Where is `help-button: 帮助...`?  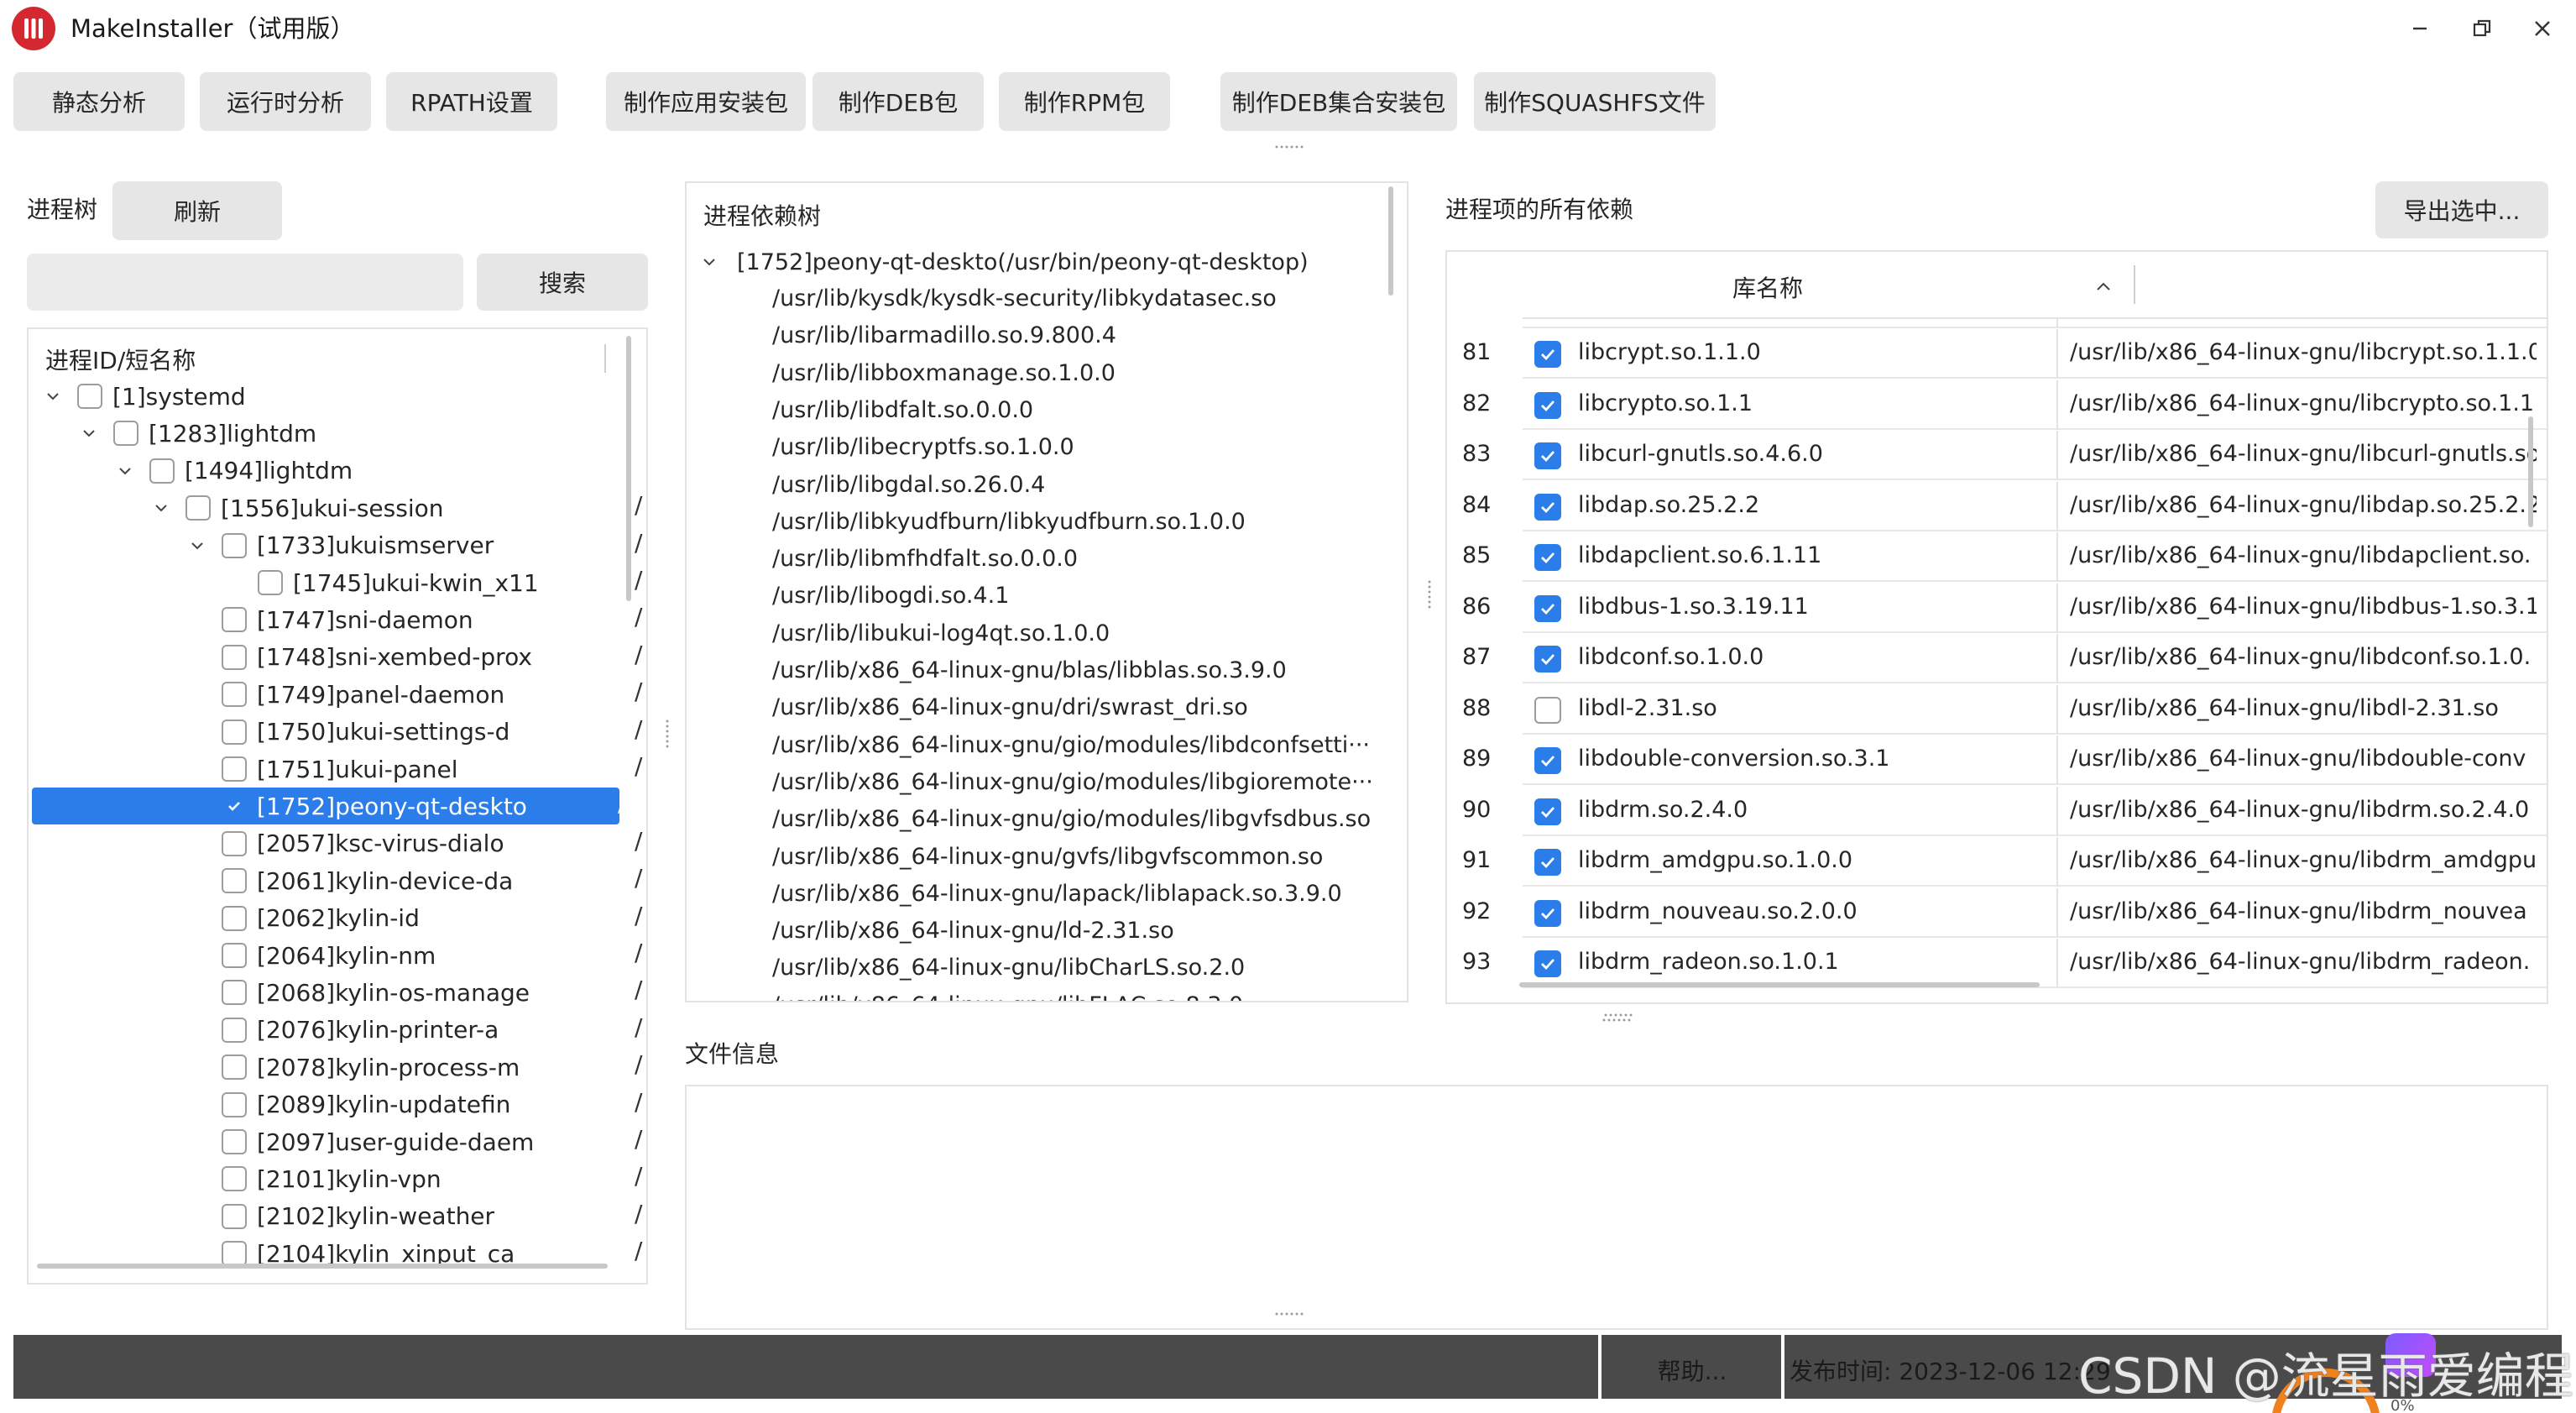
help-button: 帮助... is located at coordinates (1692, 1370).